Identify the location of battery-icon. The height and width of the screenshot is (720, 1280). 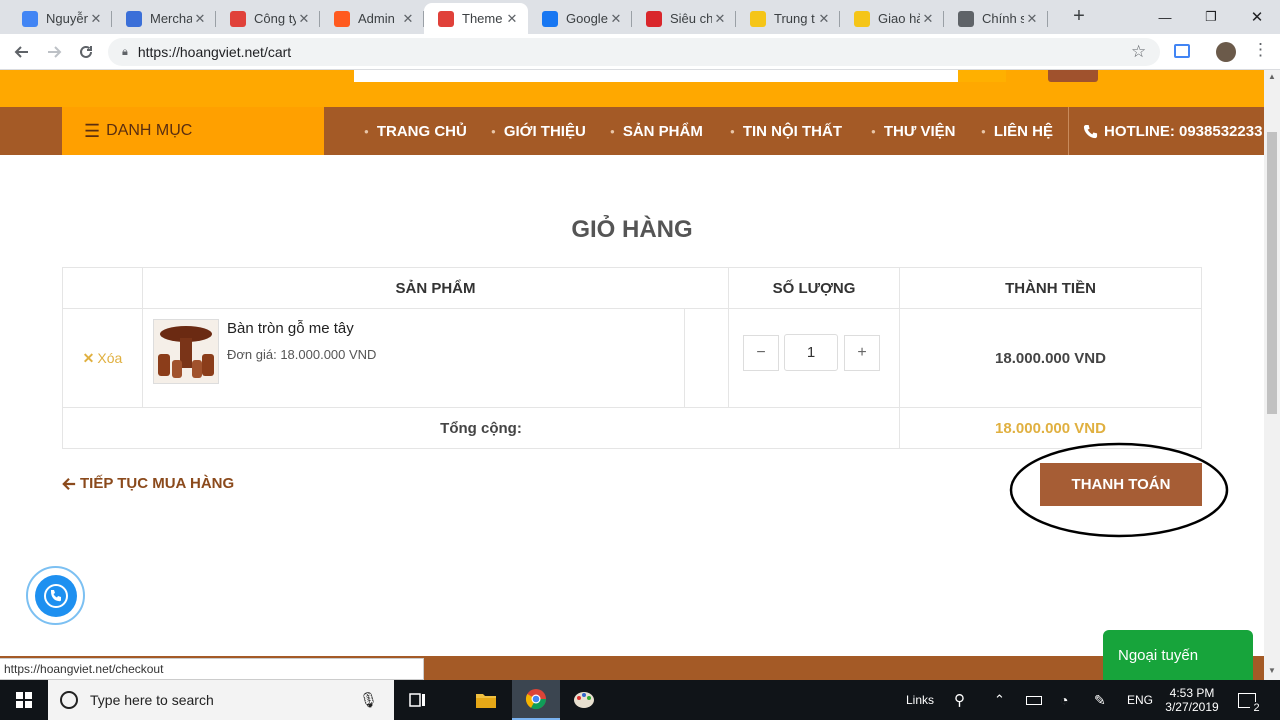
(1034, 700).